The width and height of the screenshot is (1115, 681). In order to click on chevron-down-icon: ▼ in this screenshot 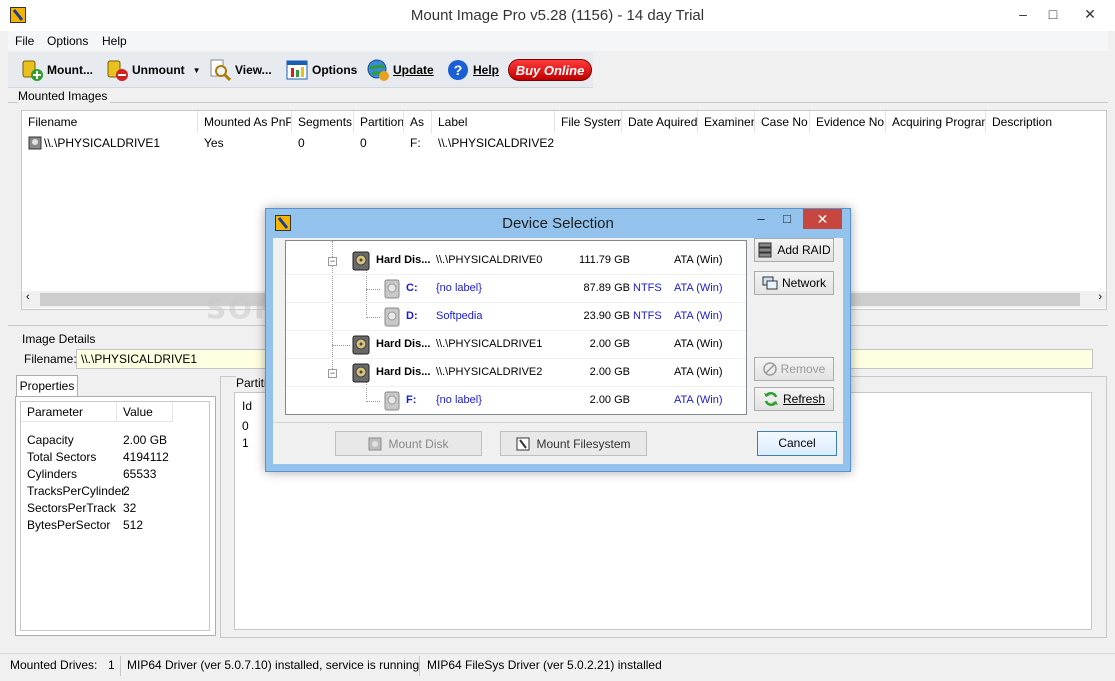, I will do `click(196, 70)`.